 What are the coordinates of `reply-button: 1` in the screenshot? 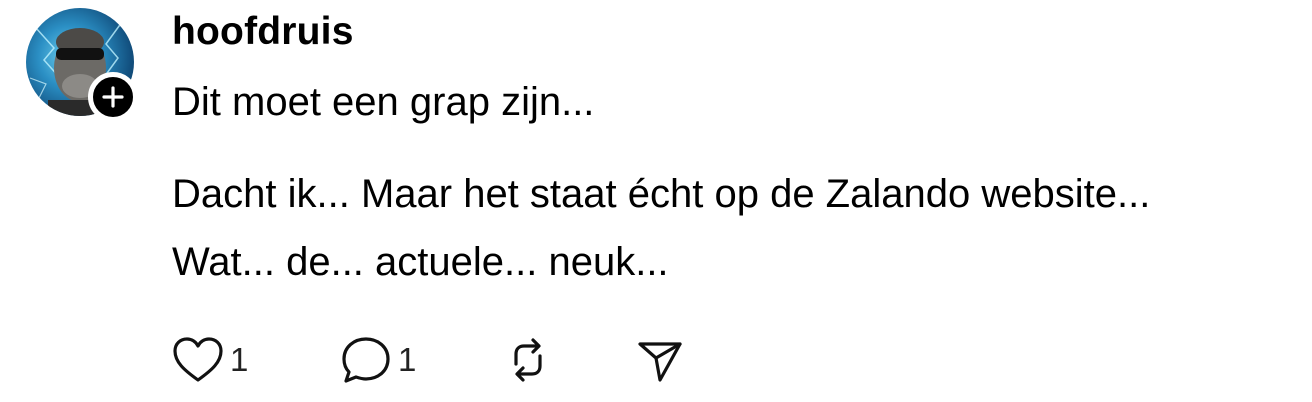 It's located at (378, 360).